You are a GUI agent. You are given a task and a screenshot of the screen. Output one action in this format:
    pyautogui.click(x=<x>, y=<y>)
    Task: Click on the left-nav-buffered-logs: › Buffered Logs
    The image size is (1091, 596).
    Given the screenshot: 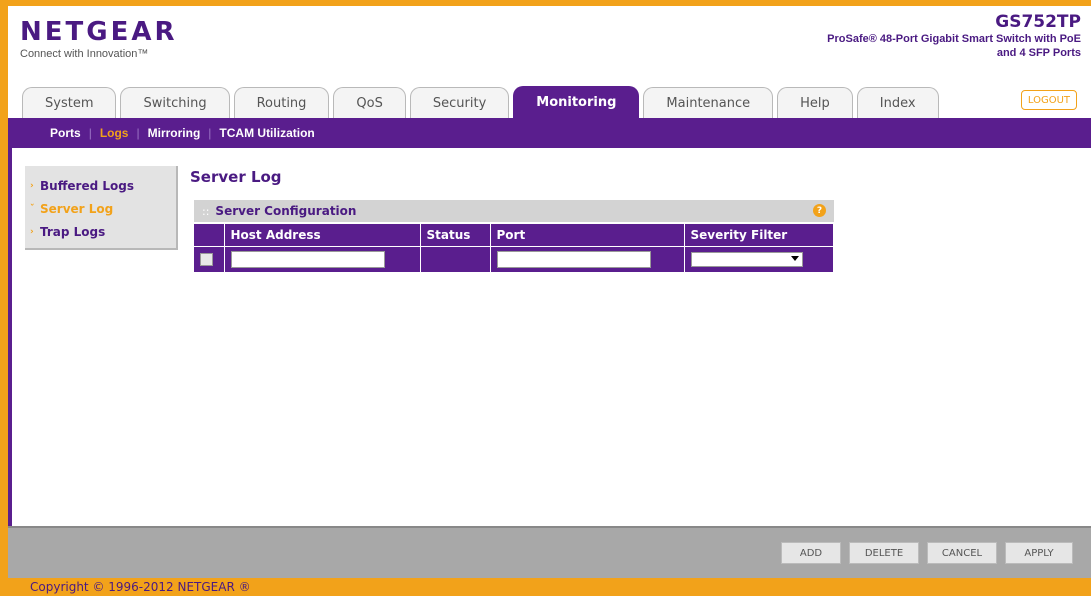 What is the action you would take?
    pyautogui.click(x=100, y=185)
    